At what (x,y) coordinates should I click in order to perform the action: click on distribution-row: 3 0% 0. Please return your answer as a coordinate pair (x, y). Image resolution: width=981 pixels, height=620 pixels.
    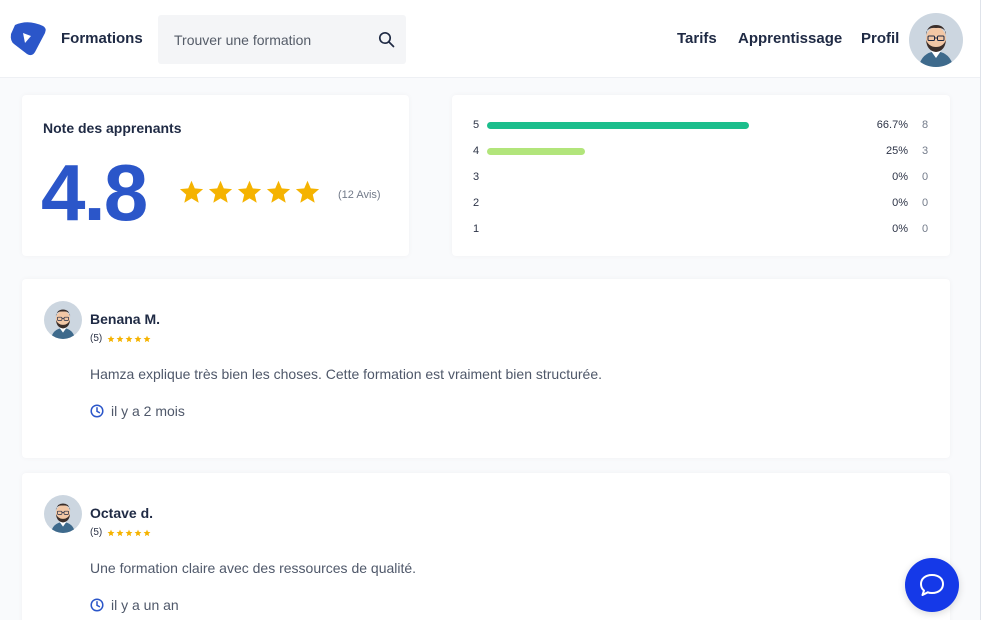
    Looking at the image, I should click on (701, 178).